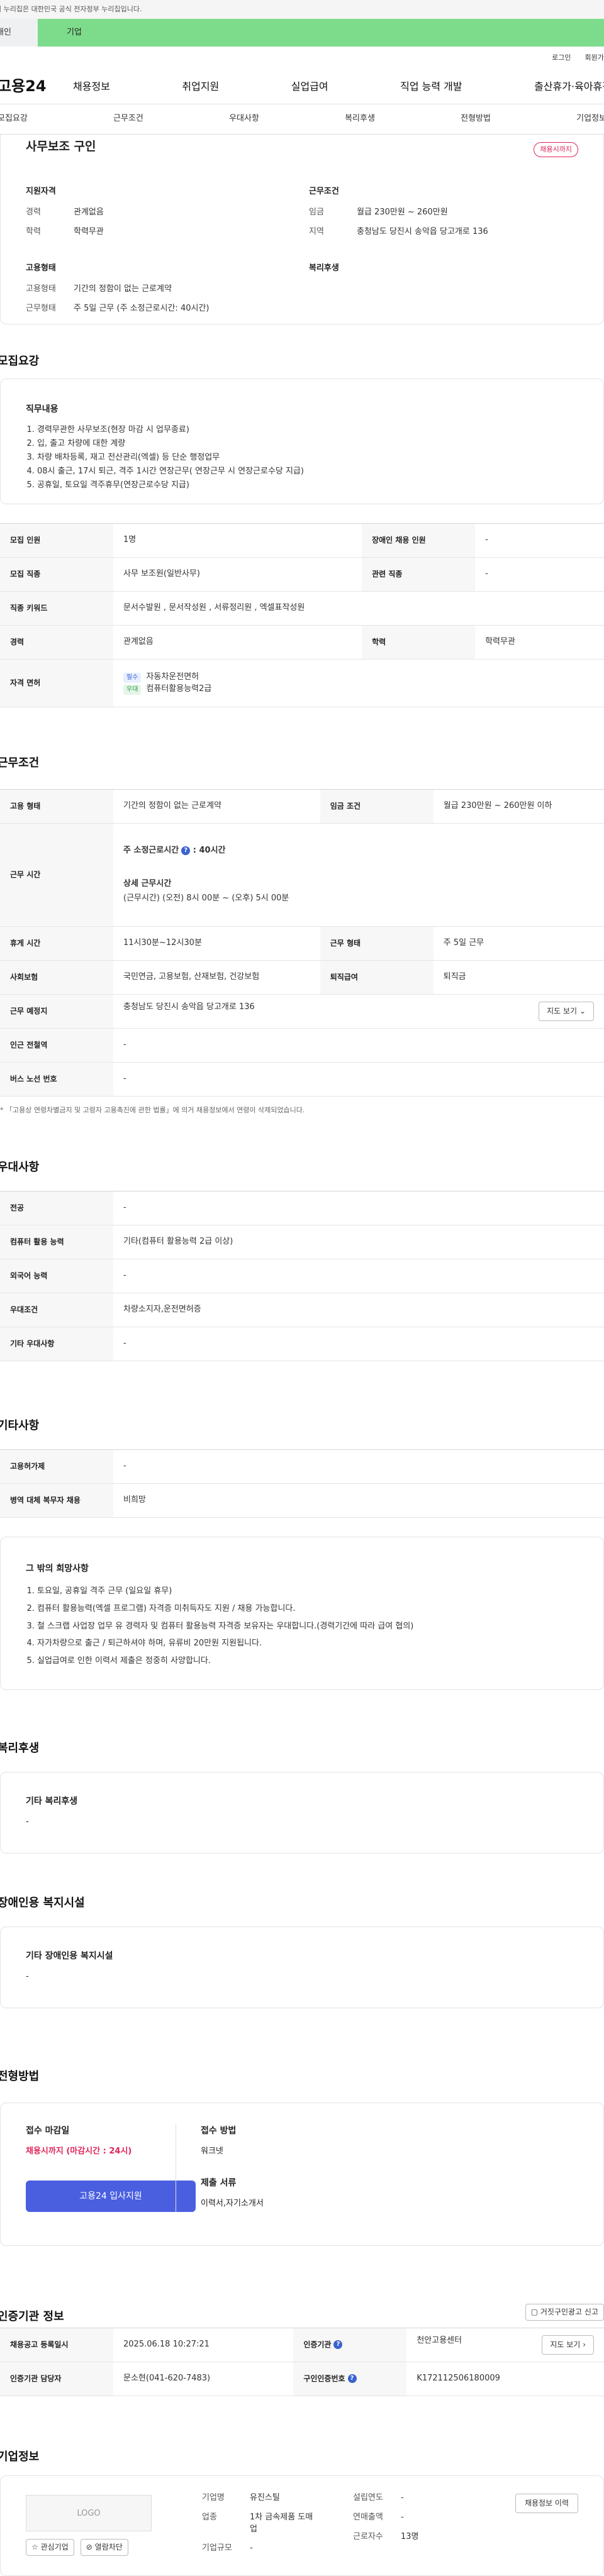 The width and height of the screenshot is (604, 2576). Describe the element at coordinates (50, 2547) in the screenshot. I see `favorite-button: ☆ 관심기업` at that location.